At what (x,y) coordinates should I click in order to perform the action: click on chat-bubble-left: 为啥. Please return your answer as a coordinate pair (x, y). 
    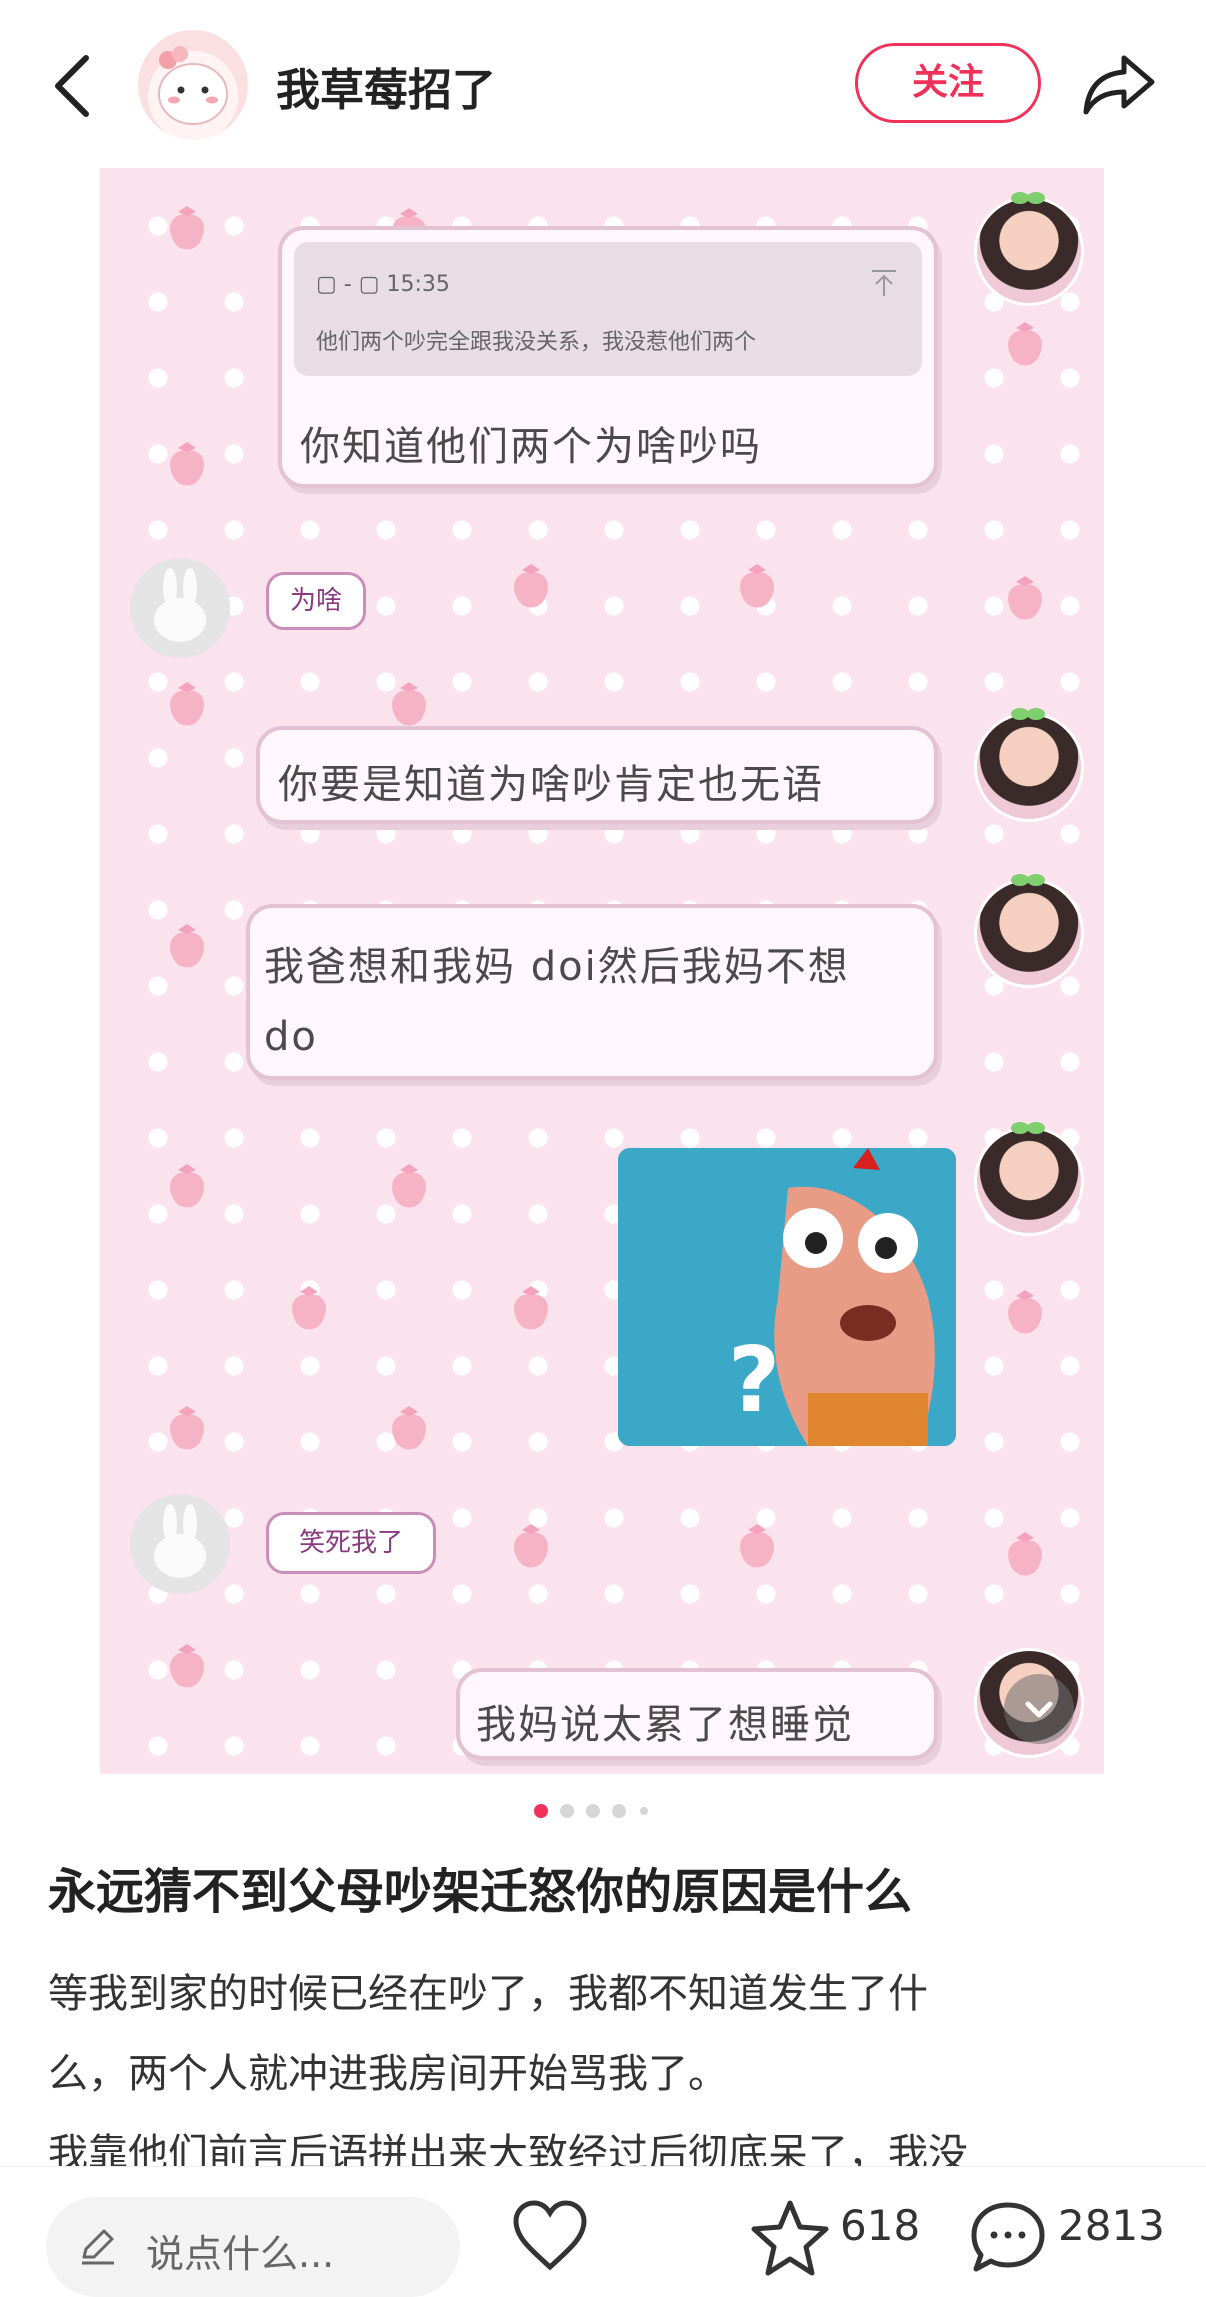
    Looking at the image, I should click on (316, 601).